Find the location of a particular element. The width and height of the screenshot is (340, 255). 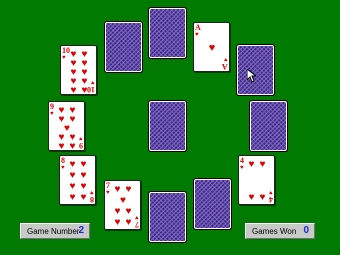

card-pips: ♥ ♥ ♥ ♥ ♥ ♥ ♥ ♥ is located at coordinates (78, 181).